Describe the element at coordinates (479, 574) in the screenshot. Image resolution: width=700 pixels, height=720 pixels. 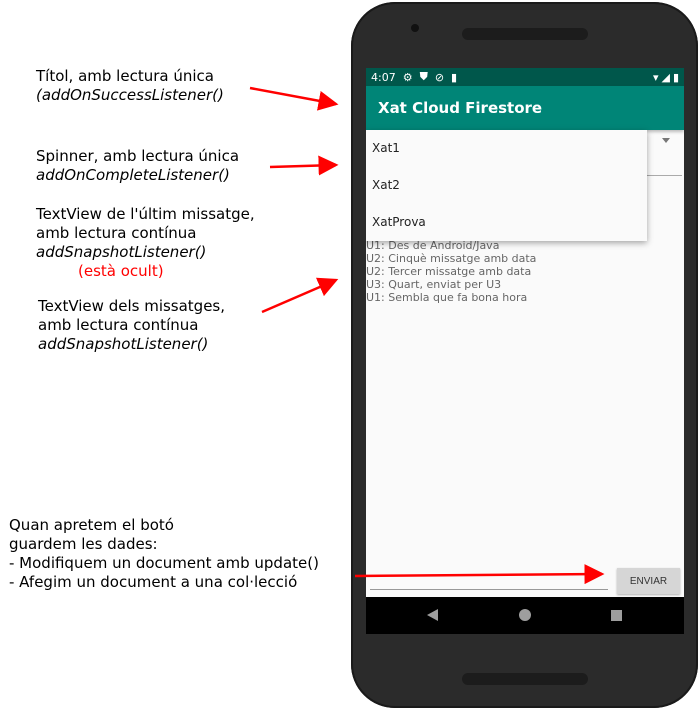
I see `arrow-button` at that location.